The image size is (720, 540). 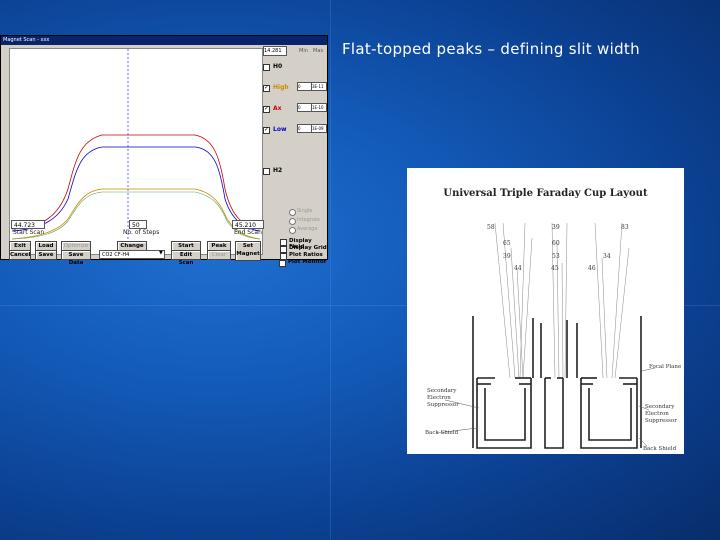 What do you see at coordinates (507, 243) in the screenshot?
I see `figure-number: 65` at bounding box center [507, 243].